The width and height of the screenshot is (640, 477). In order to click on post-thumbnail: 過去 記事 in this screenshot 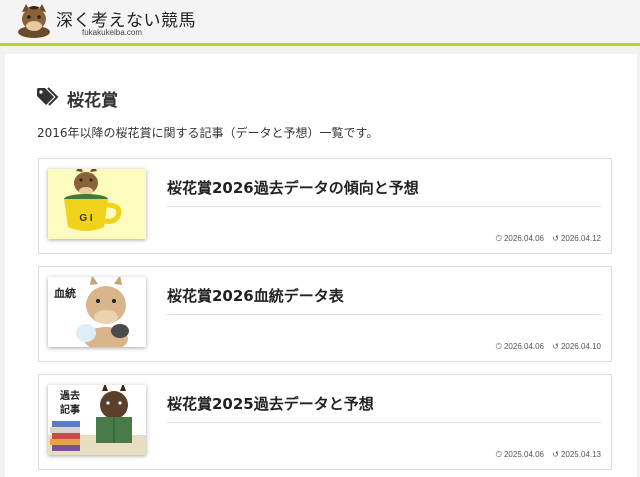, I will do `click(97, 420)`.